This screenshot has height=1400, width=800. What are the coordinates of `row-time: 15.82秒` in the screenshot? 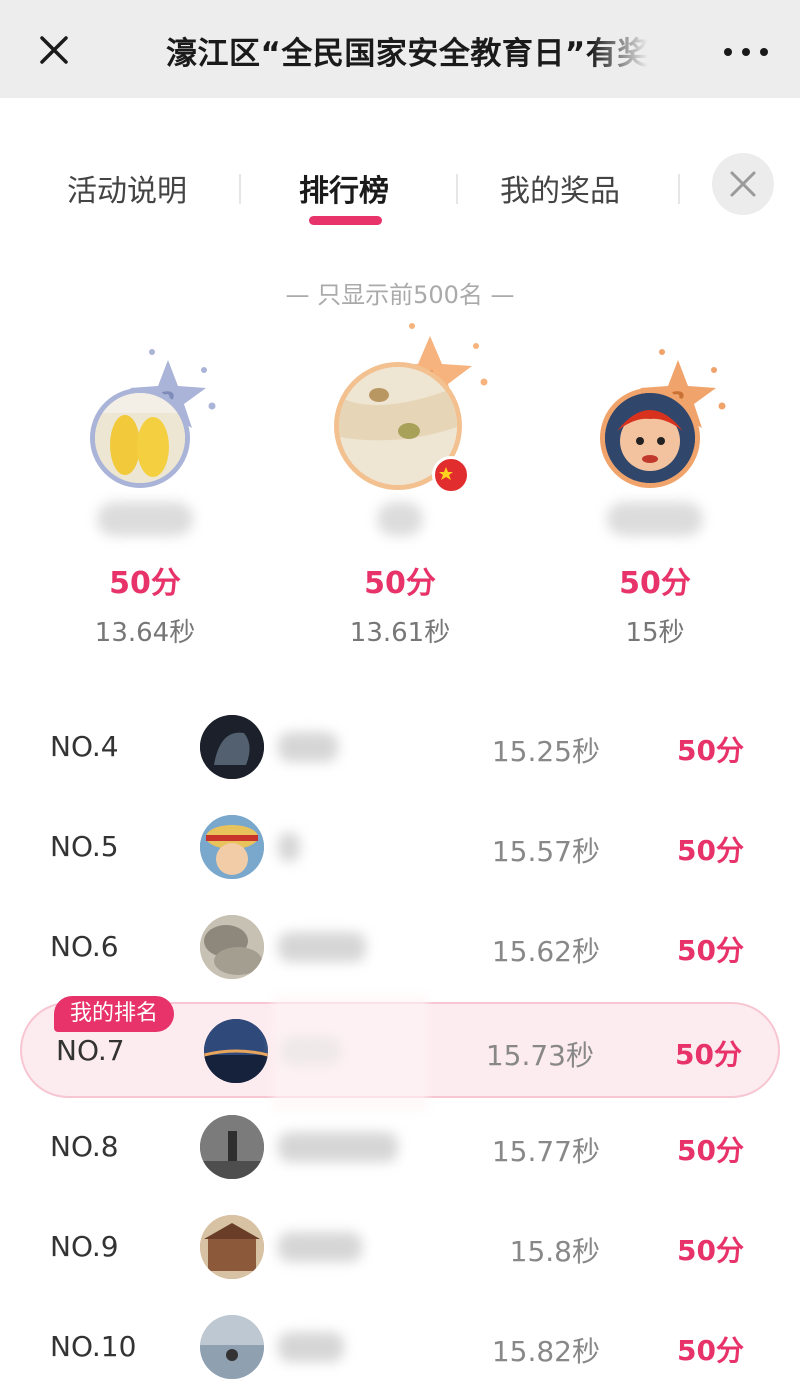 It's located at (545, 1351).